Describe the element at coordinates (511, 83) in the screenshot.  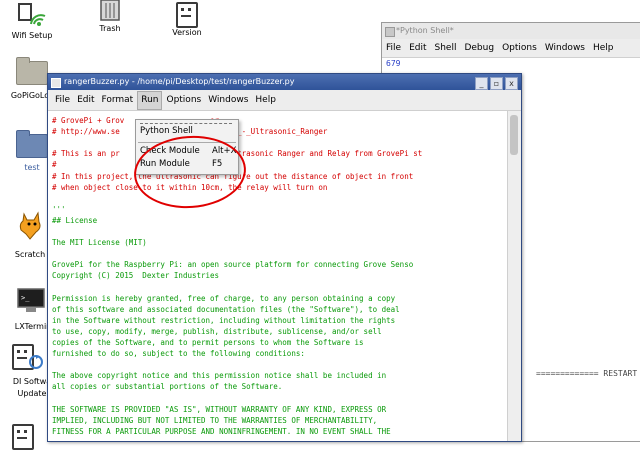
I see `close-button: x` at that location.